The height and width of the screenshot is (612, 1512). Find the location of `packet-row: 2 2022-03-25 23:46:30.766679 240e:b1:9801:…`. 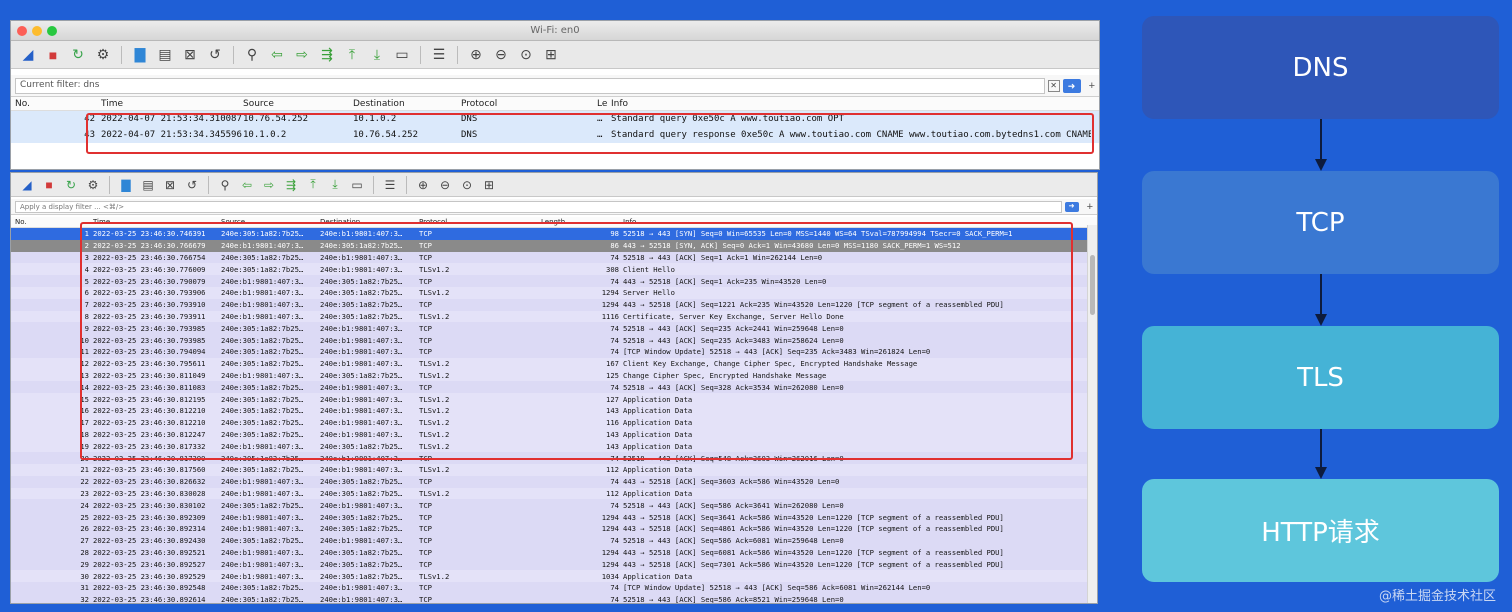

packet-row: 2 2022-03-25 23:46:30.766679 240e:b1:9801:… is located at coordinates (554, 245).